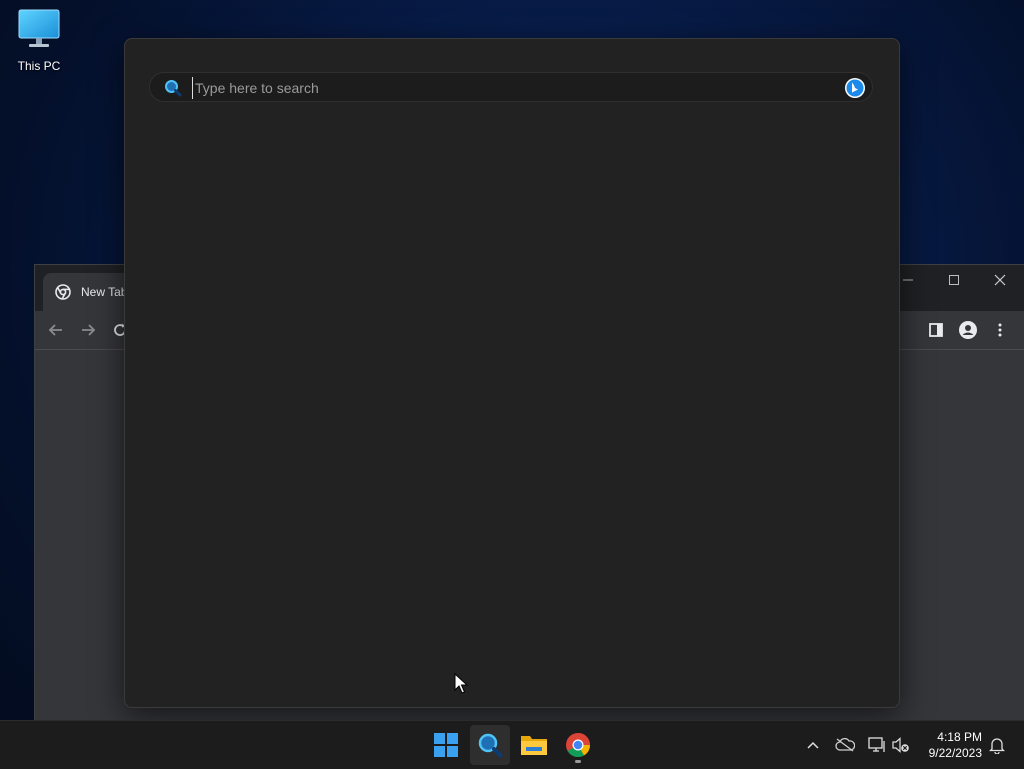  I want to click on side-panel-button, so click(936, 330).